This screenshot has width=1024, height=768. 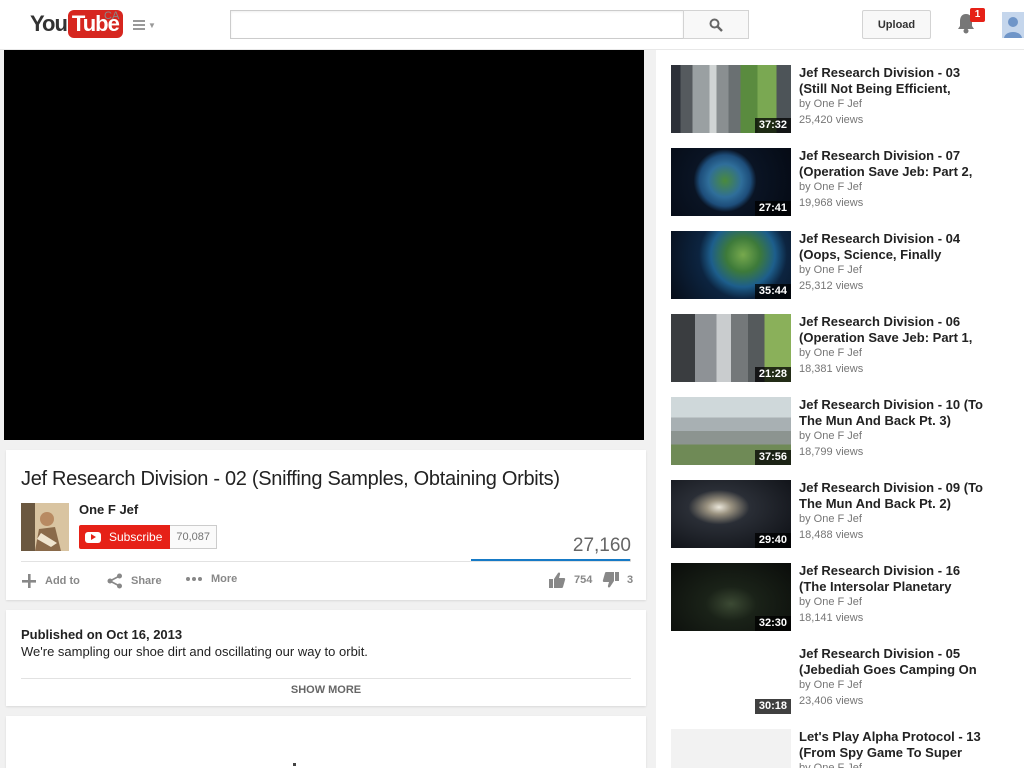 What do you see at coordinates (146, 581) in the screenshot?
I see `share-label: Share` at bounding box center [146, 581].